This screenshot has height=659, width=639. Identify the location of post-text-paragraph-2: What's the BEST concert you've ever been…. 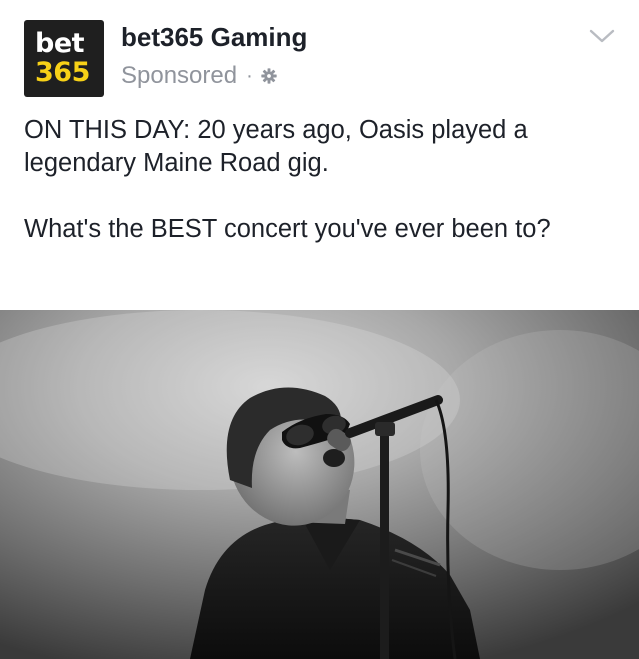
(287, 229).